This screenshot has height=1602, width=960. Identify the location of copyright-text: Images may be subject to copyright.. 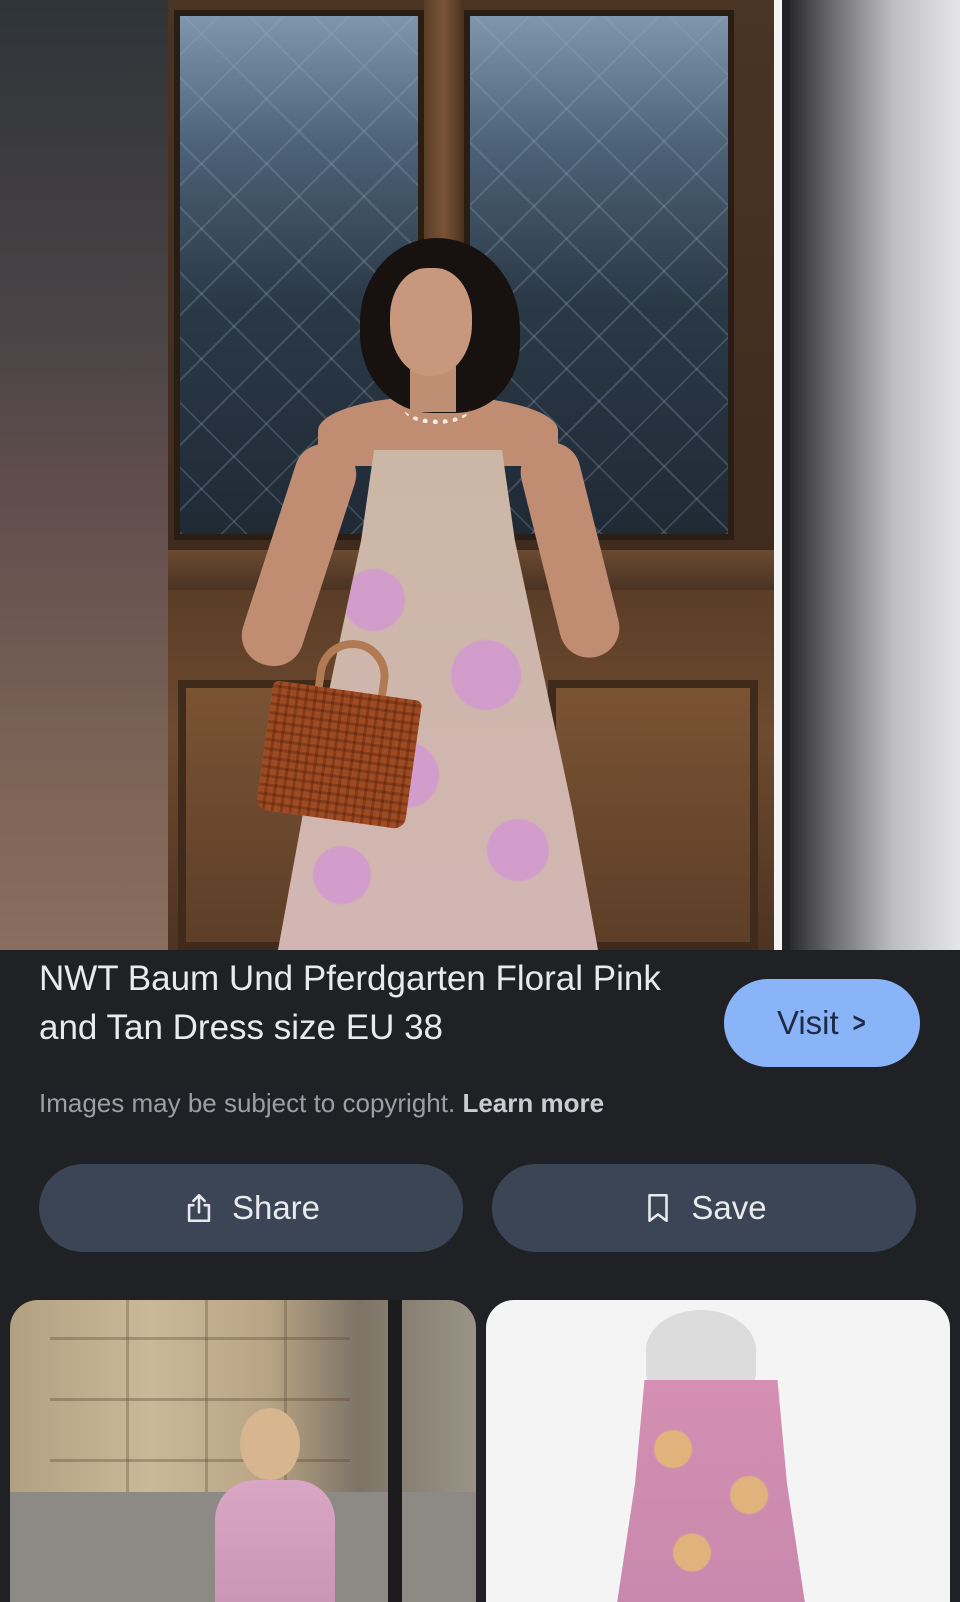
(247, 1103).